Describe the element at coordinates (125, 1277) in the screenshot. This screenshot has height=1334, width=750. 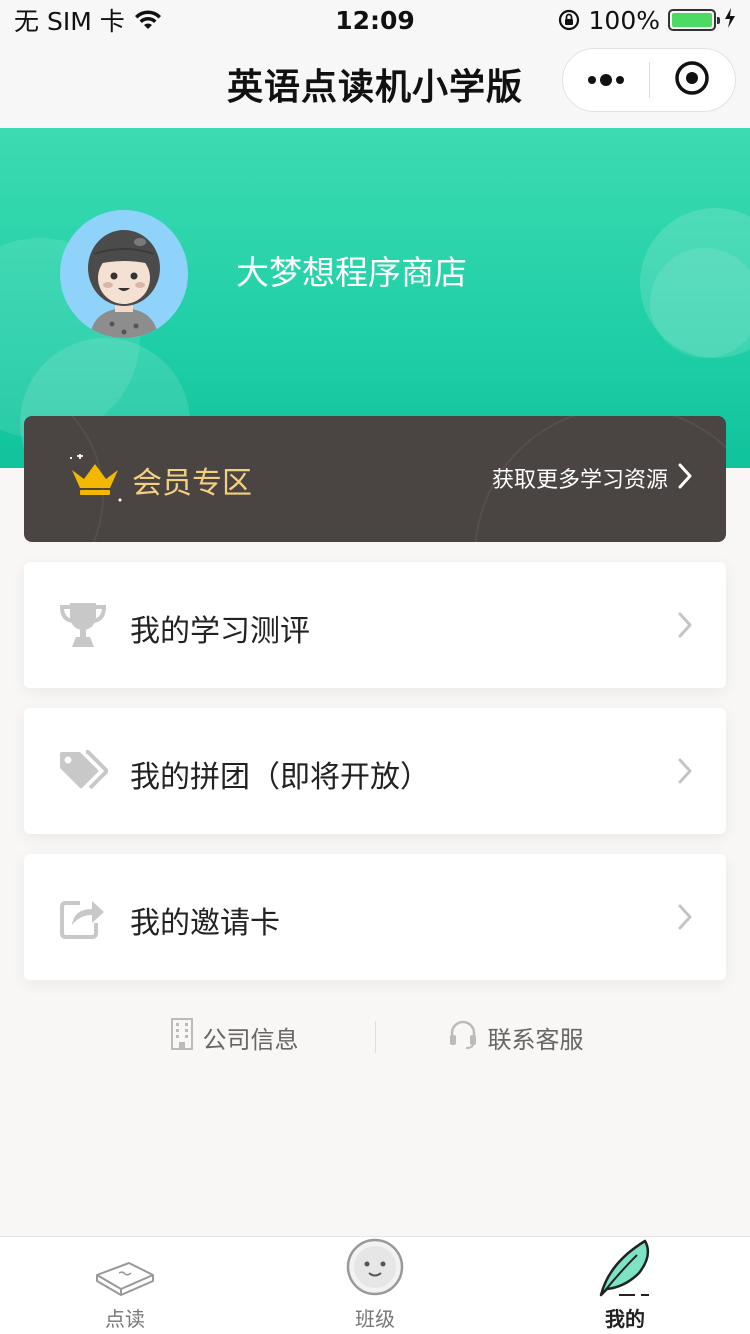
I see `book-icon` at that location.